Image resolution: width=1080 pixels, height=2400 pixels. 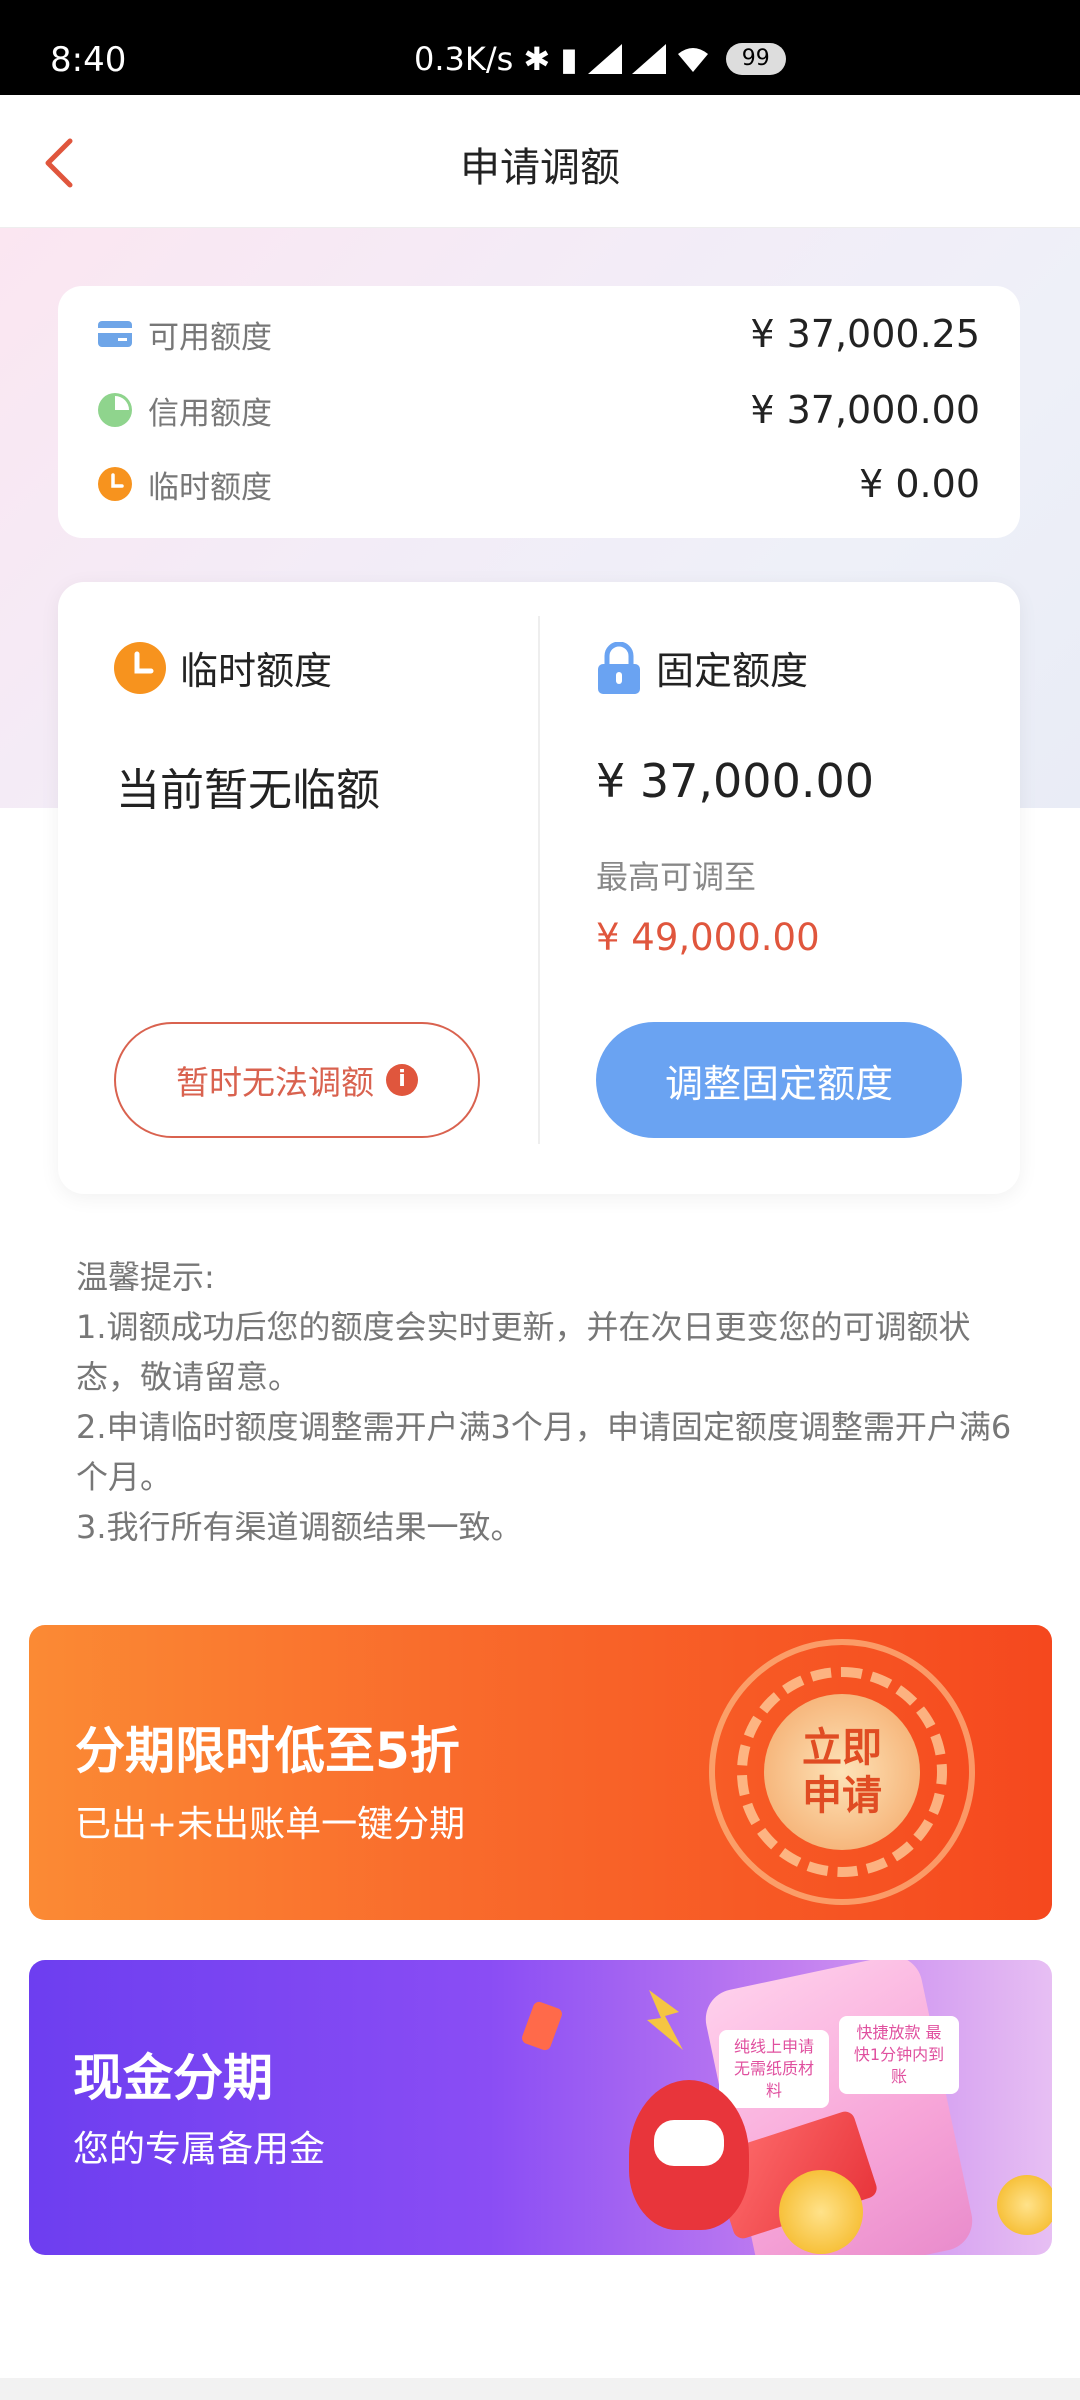 What do you see at coordinates (540, 168) in the screenshot?
I see `page-title: 申请调额` at bounding box center [540, 168].